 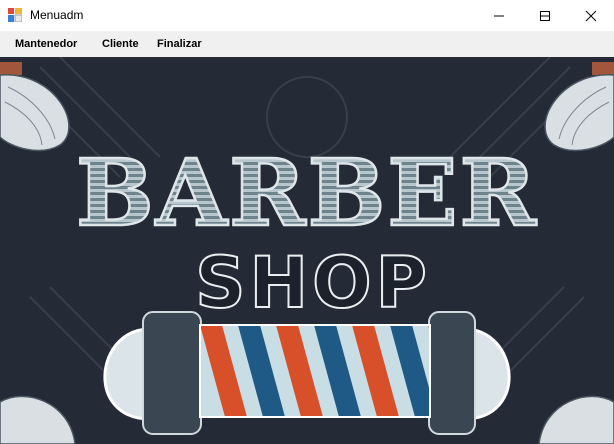 I want to click on window-title: Menuadm, so click(x=57, y=15).